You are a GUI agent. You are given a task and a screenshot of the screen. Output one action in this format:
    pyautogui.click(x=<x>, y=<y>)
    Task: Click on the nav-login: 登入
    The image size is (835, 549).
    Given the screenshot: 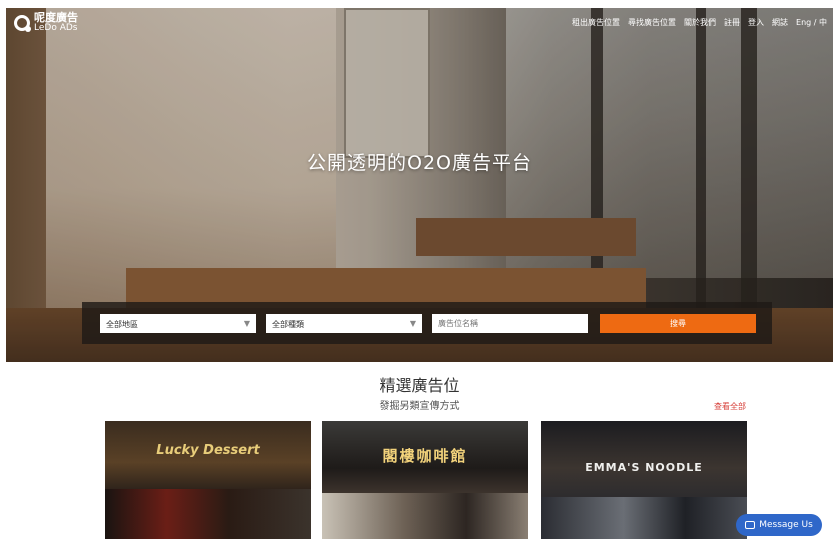 What is the action you would take?
    pyautogui.click(x=756, y=22)
    